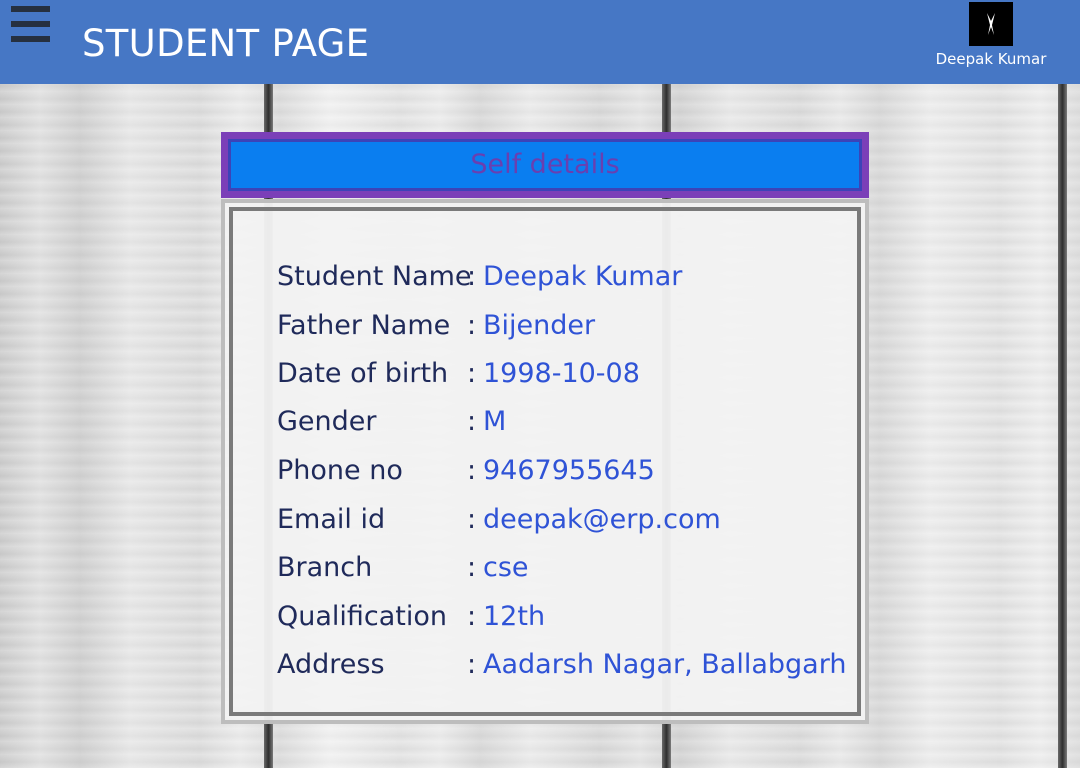 This screenshot has height=768, width=1080. I want to click on detail-value: Deepak Kumar, so click(583, 276).